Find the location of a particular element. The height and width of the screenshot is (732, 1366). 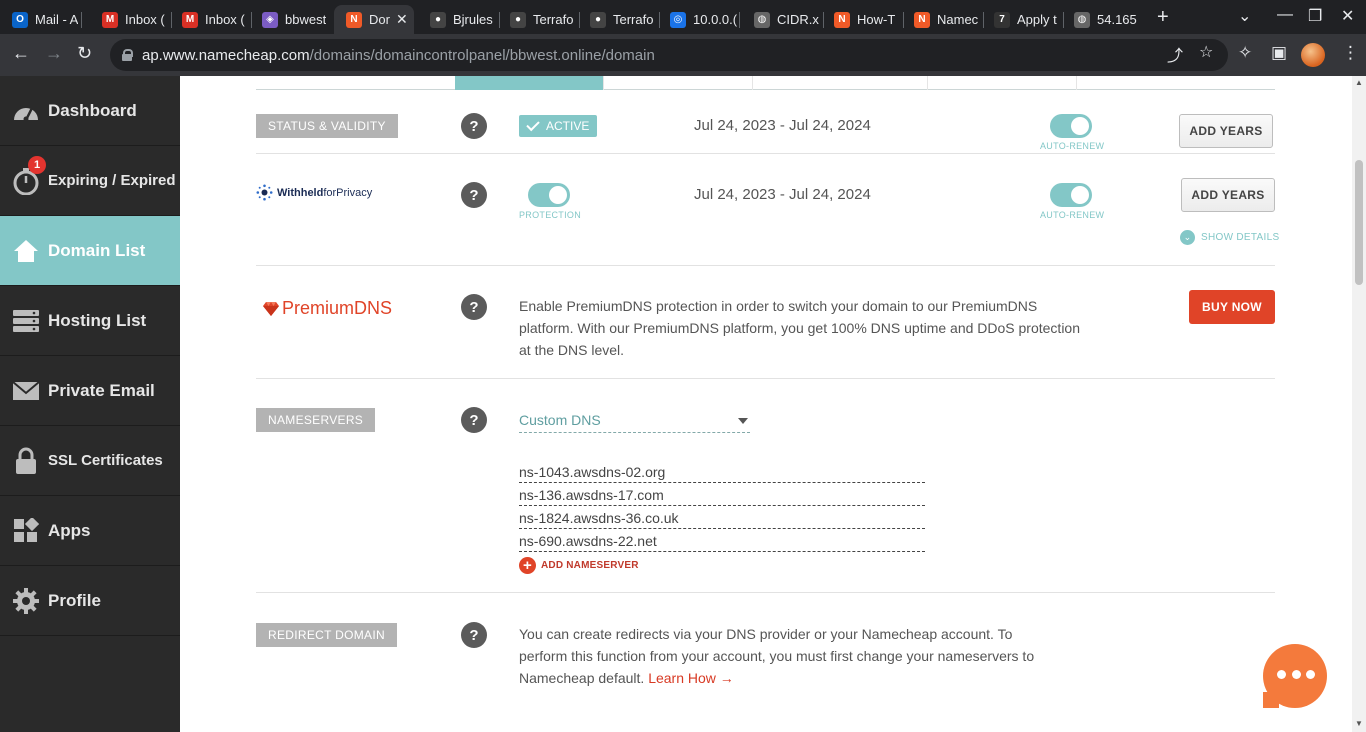

privacy-help-icon: ? is located at coordinates (474, 195).